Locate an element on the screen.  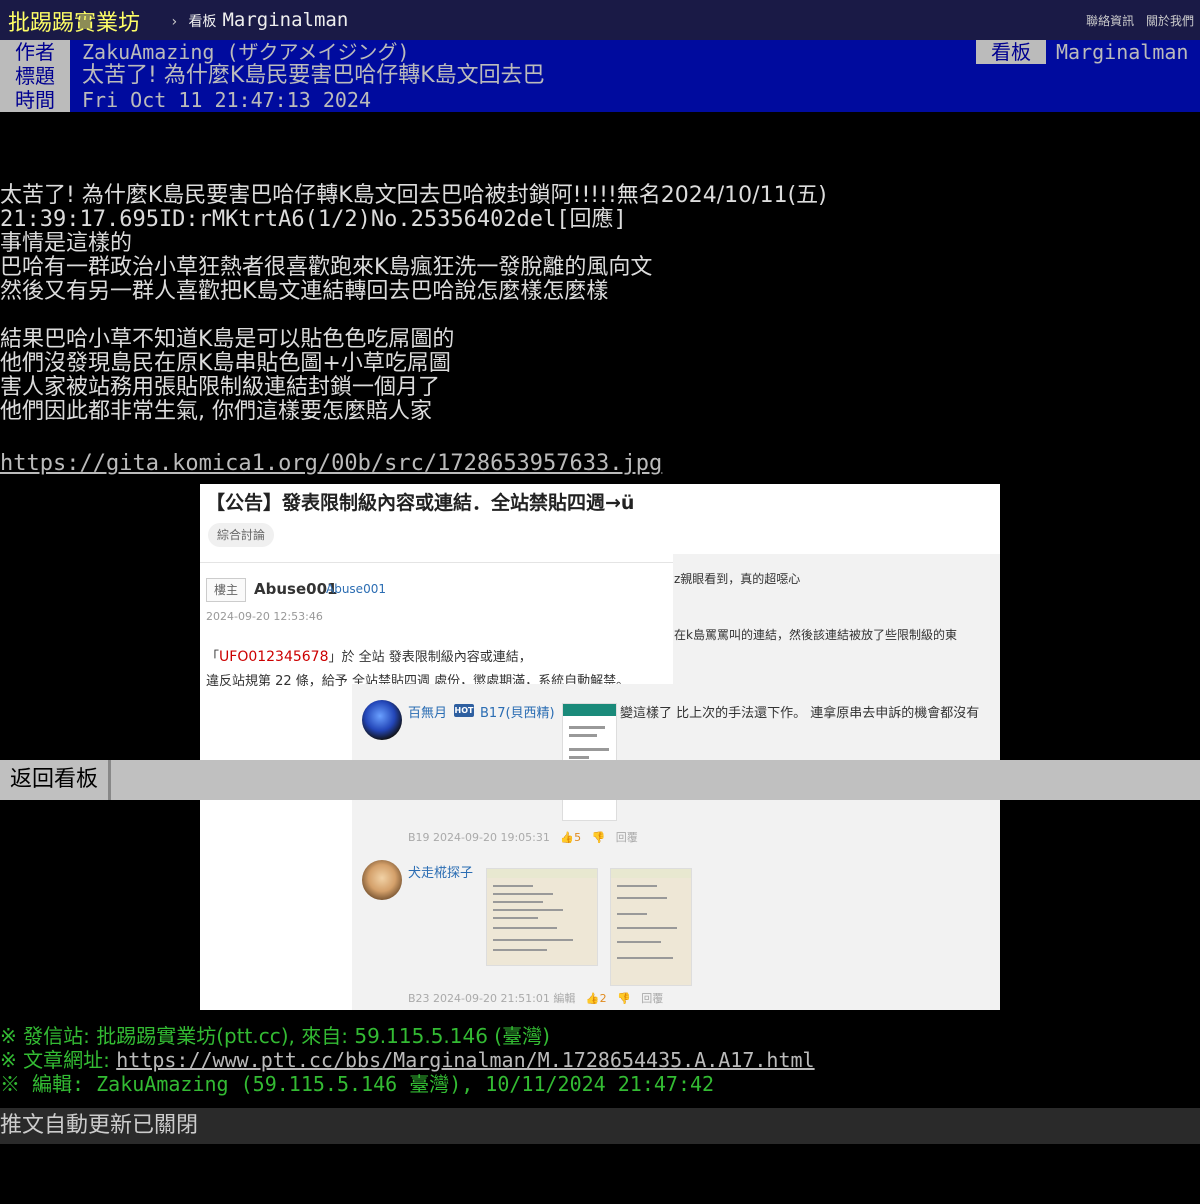
embedded-comment-floor: B17(貝西精) is located at coordinates (517, 713).